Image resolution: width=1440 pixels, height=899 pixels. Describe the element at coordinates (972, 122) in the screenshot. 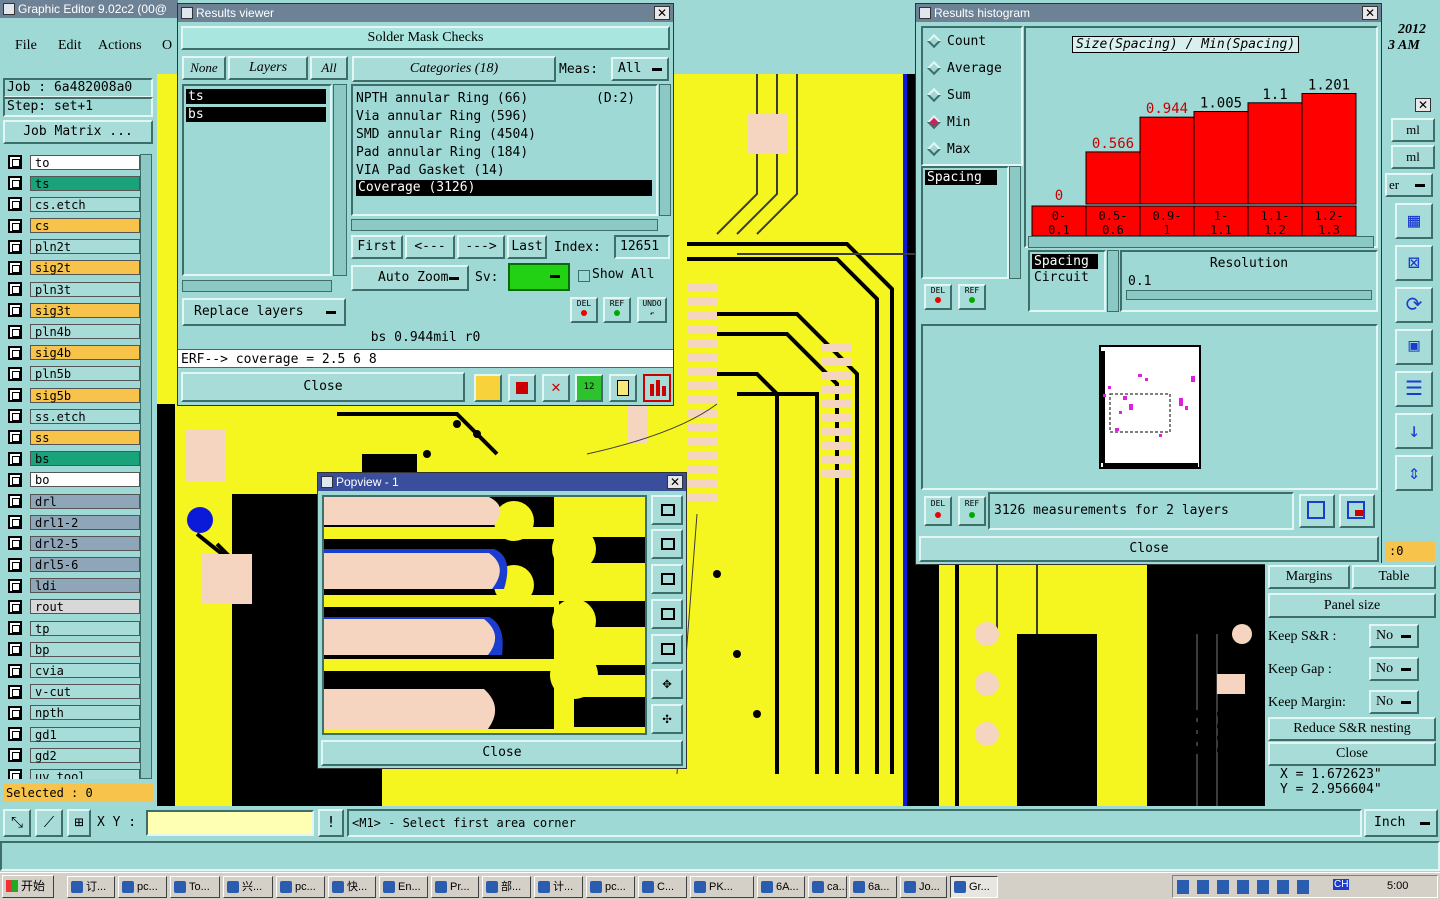

I see `radio-min: Min` at that location.